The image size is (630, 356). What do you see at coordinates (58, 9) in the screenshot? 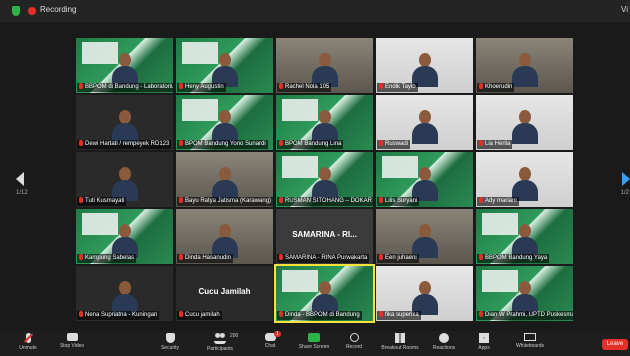
I see `recording-status: Recording` at bounding box center [58, 9].